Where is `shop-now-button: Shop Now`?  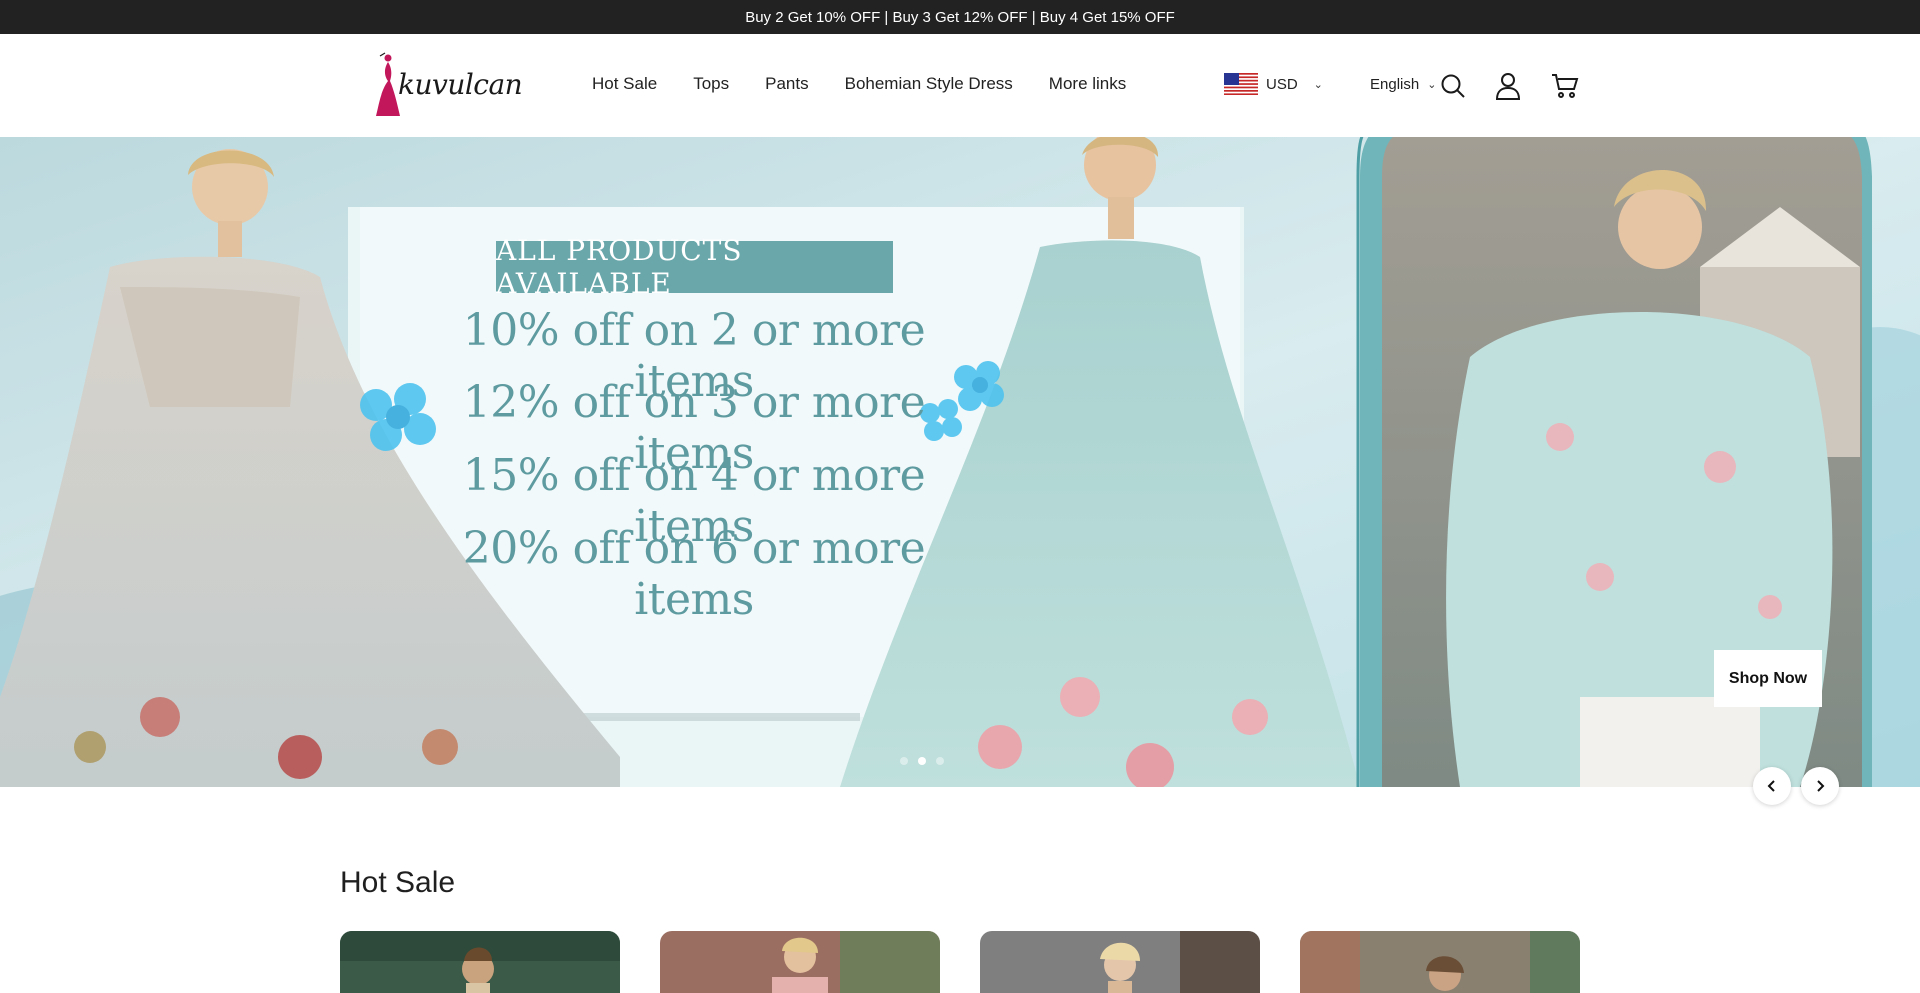 shop-now-button: Shop Now is located at coordinates (1768, 678).